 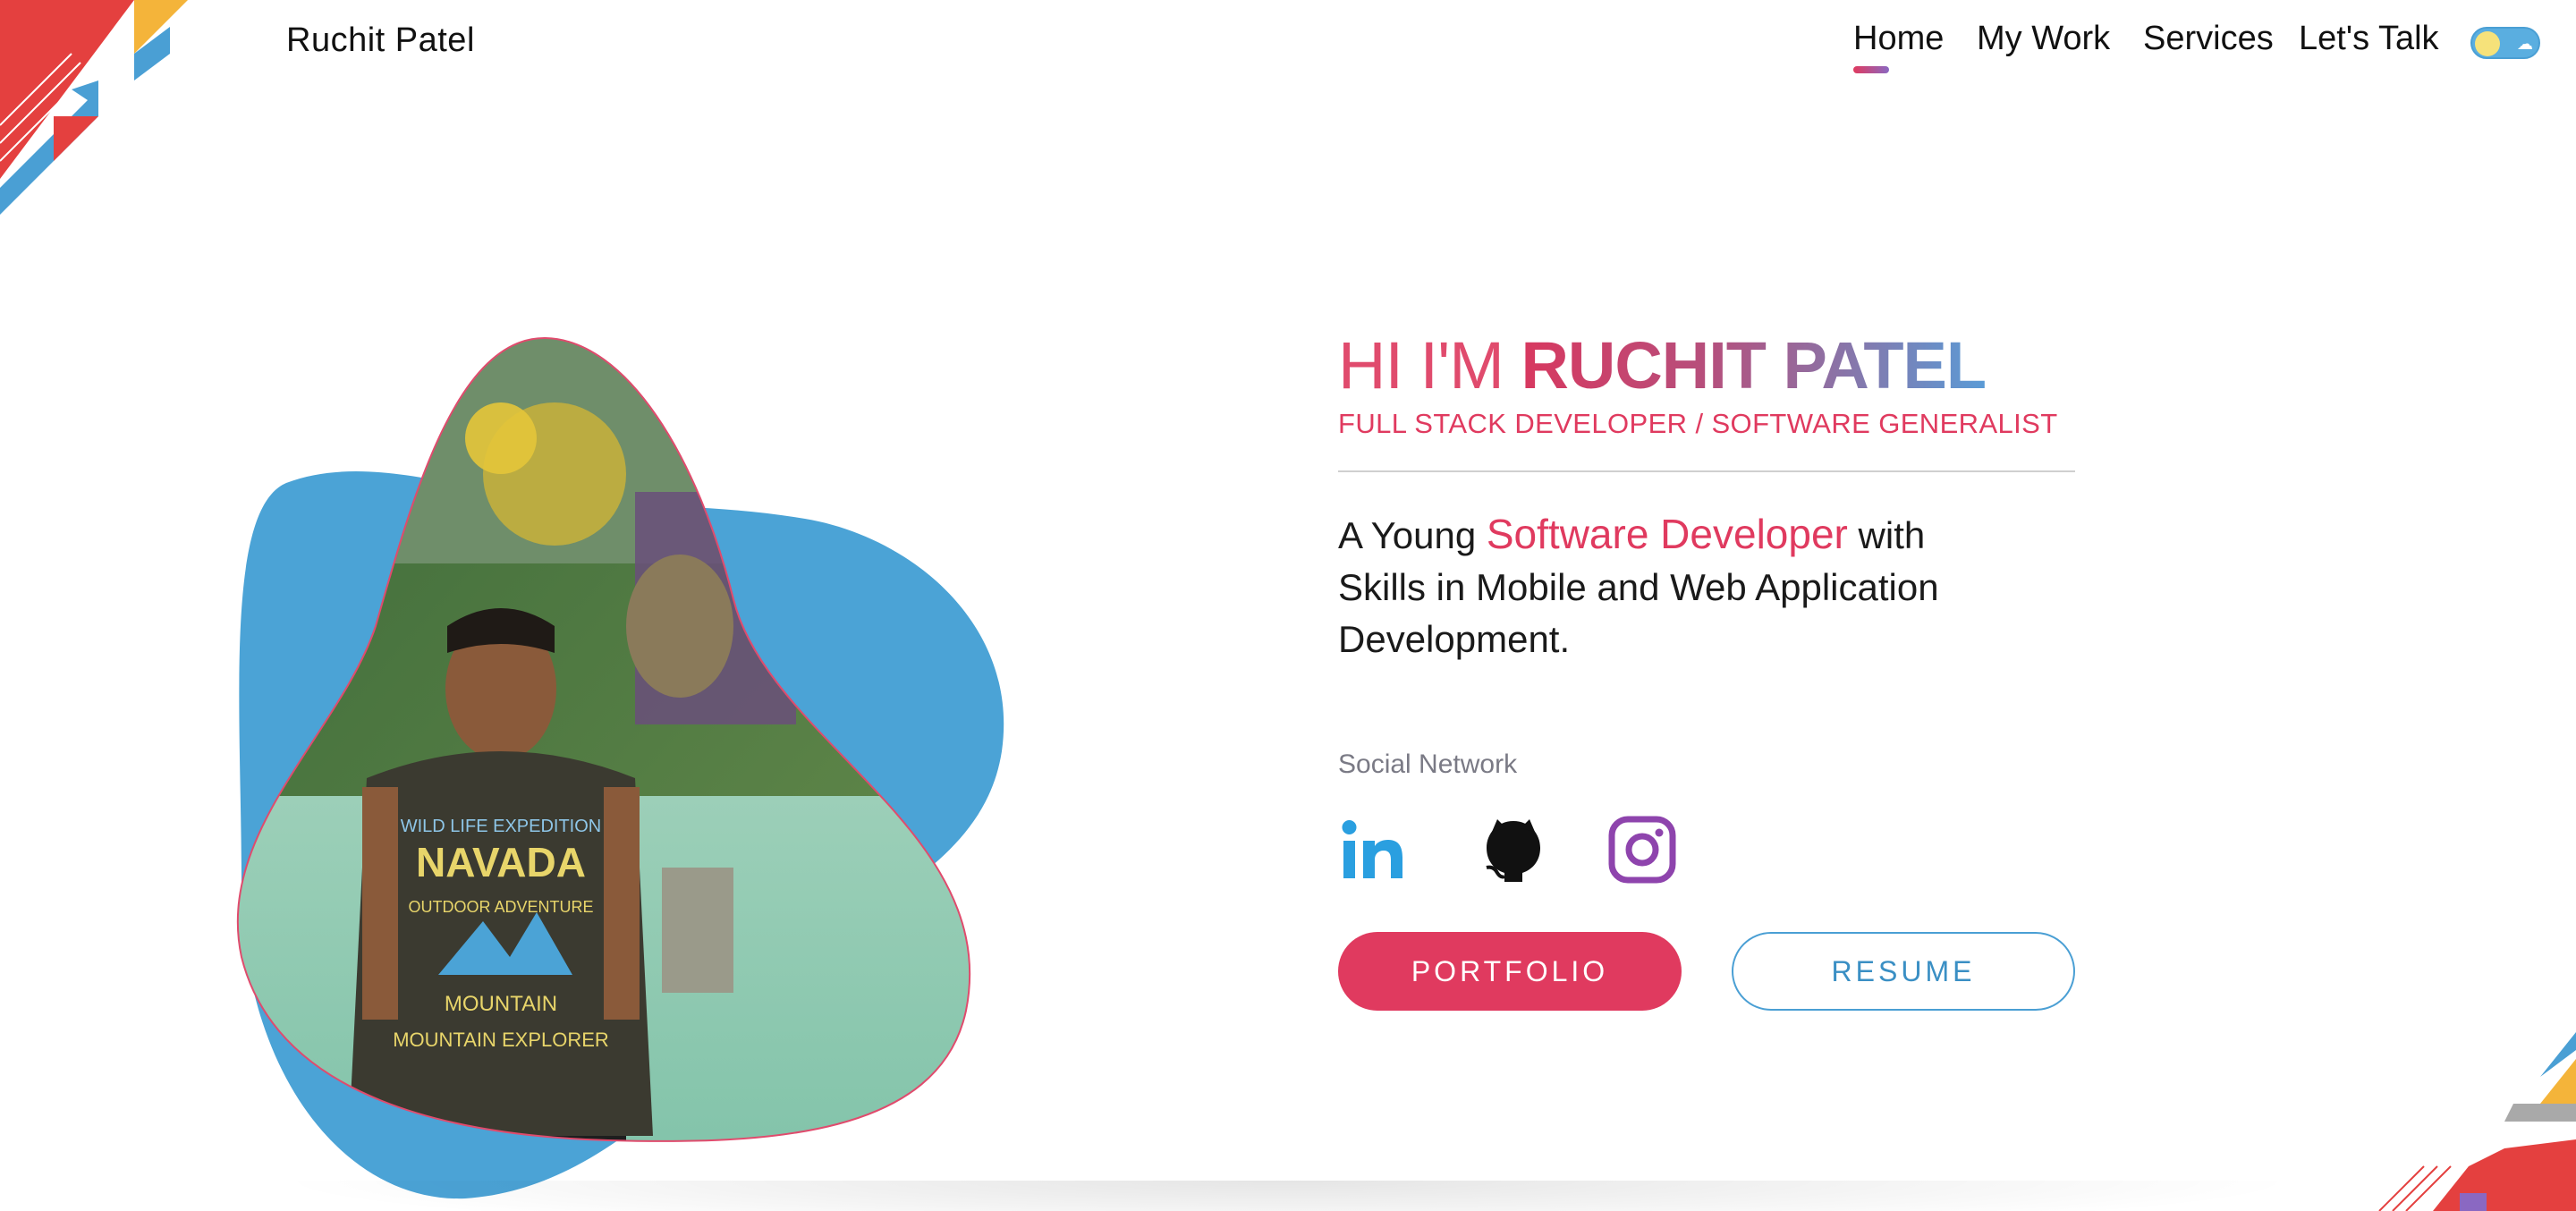 What do you see at coordinates (2505, 43) in the screenshot?
I see `theme-toggle: ☁` at bounding box center [2505, 43].